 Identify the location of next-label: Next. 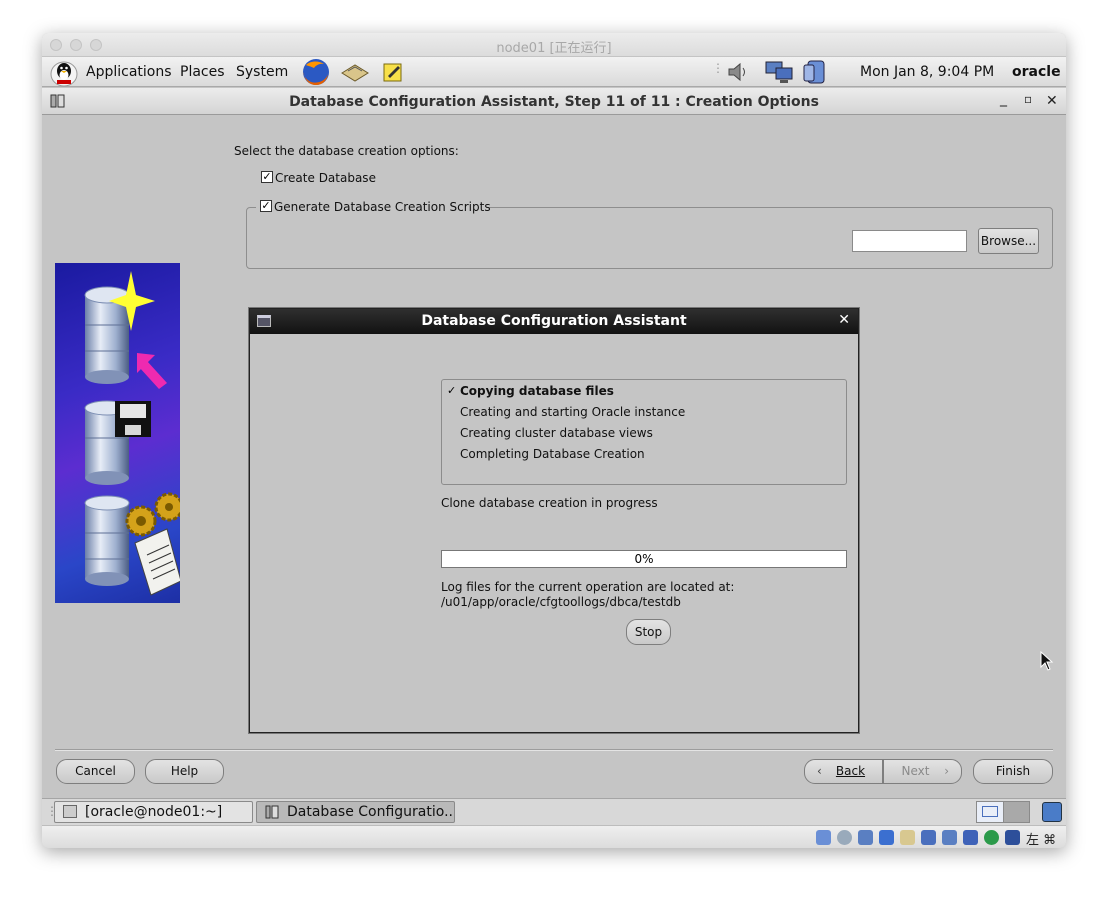
(915, 771).